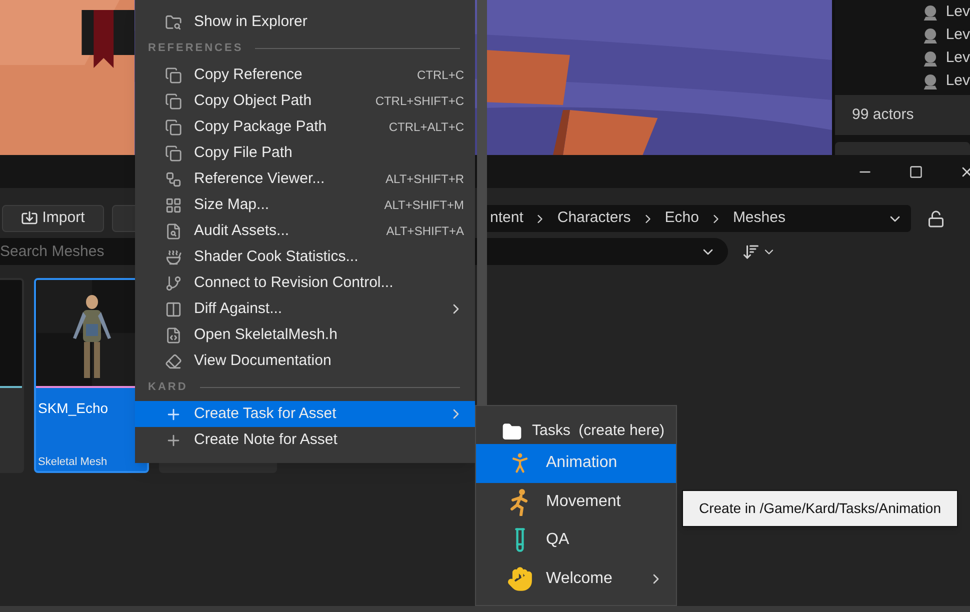  Describe the element at coordinates (168, 388) in the screenshot. I see `section-heading: KARD` at that location.